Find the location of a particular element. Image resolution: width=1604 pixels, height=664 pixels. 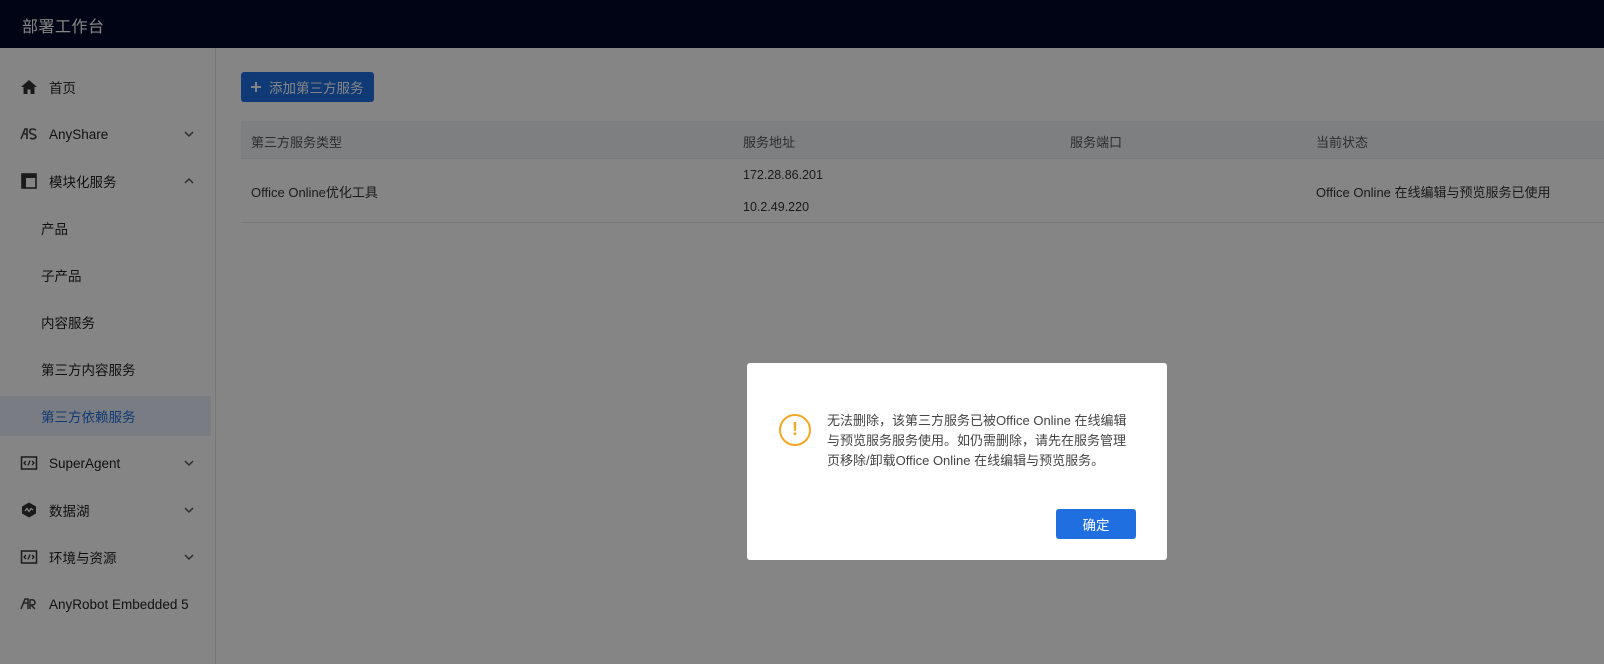

warning-icon: ! is located at coordinates (795, 430).